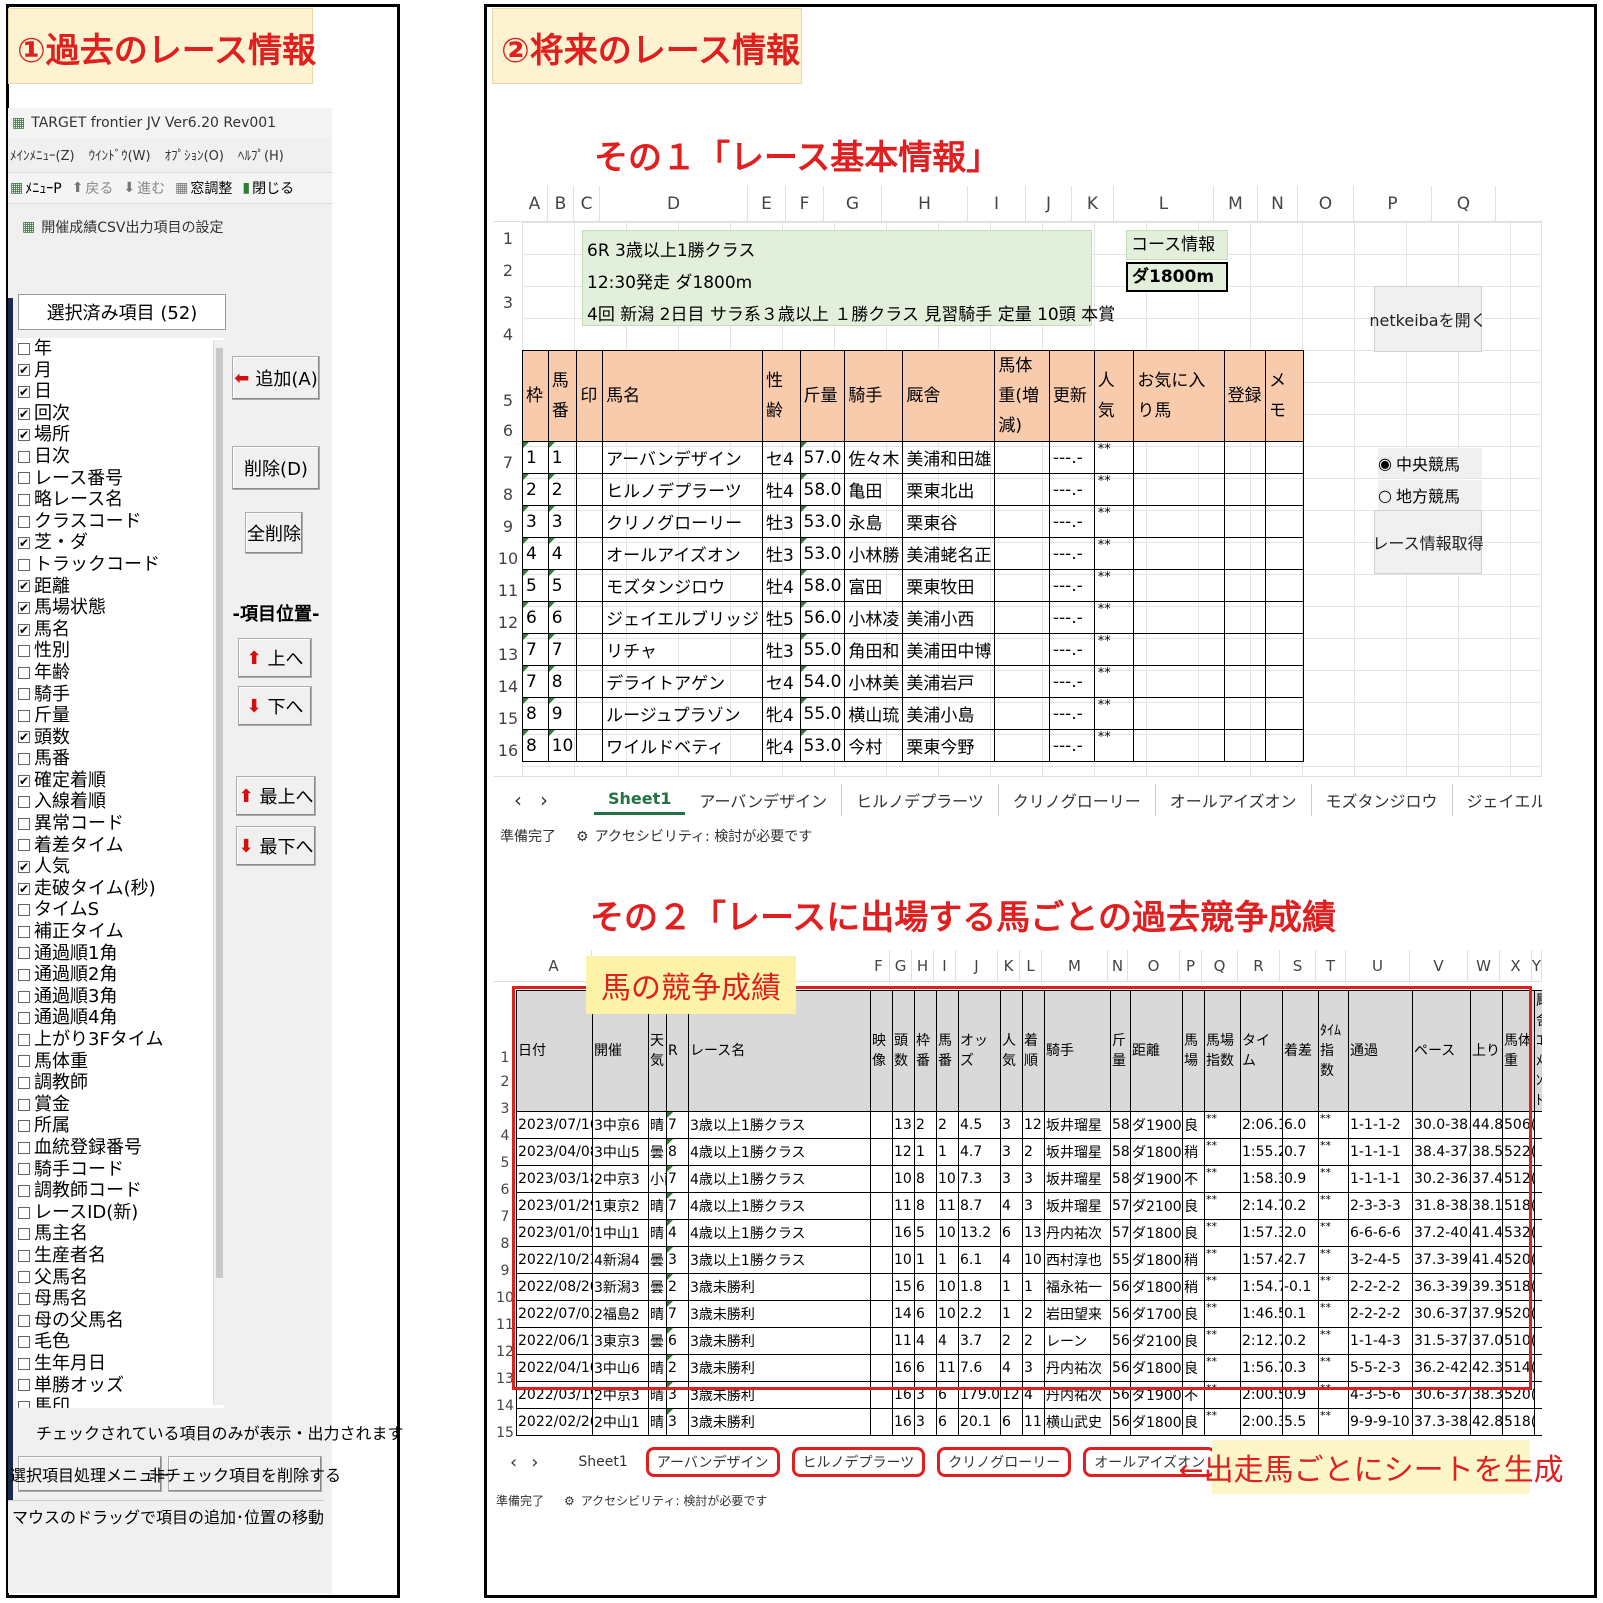  What do you see at coordinates (781, 617) in the screenshot?
I see `table-cell: 牡5` at bounding box center [781, 617].